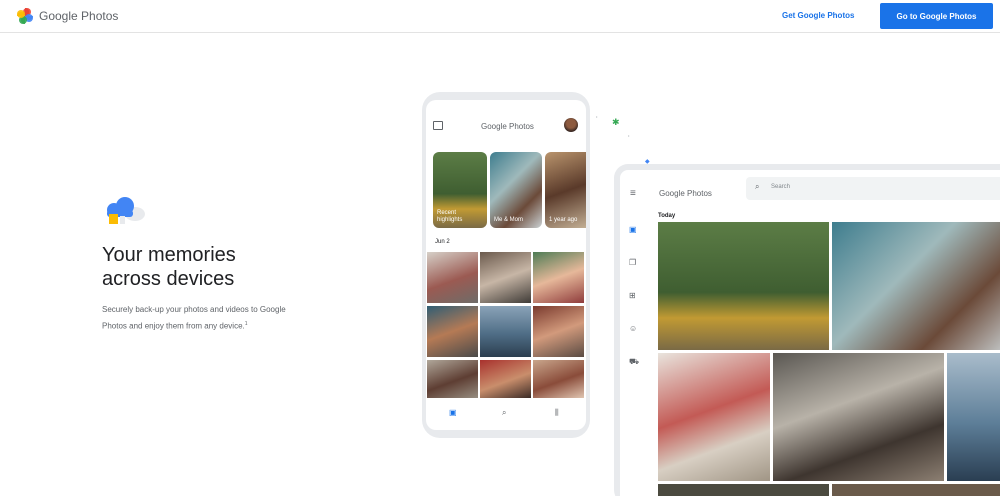  I want to click on hero-title-line1: Your memories, so click(169, 255).